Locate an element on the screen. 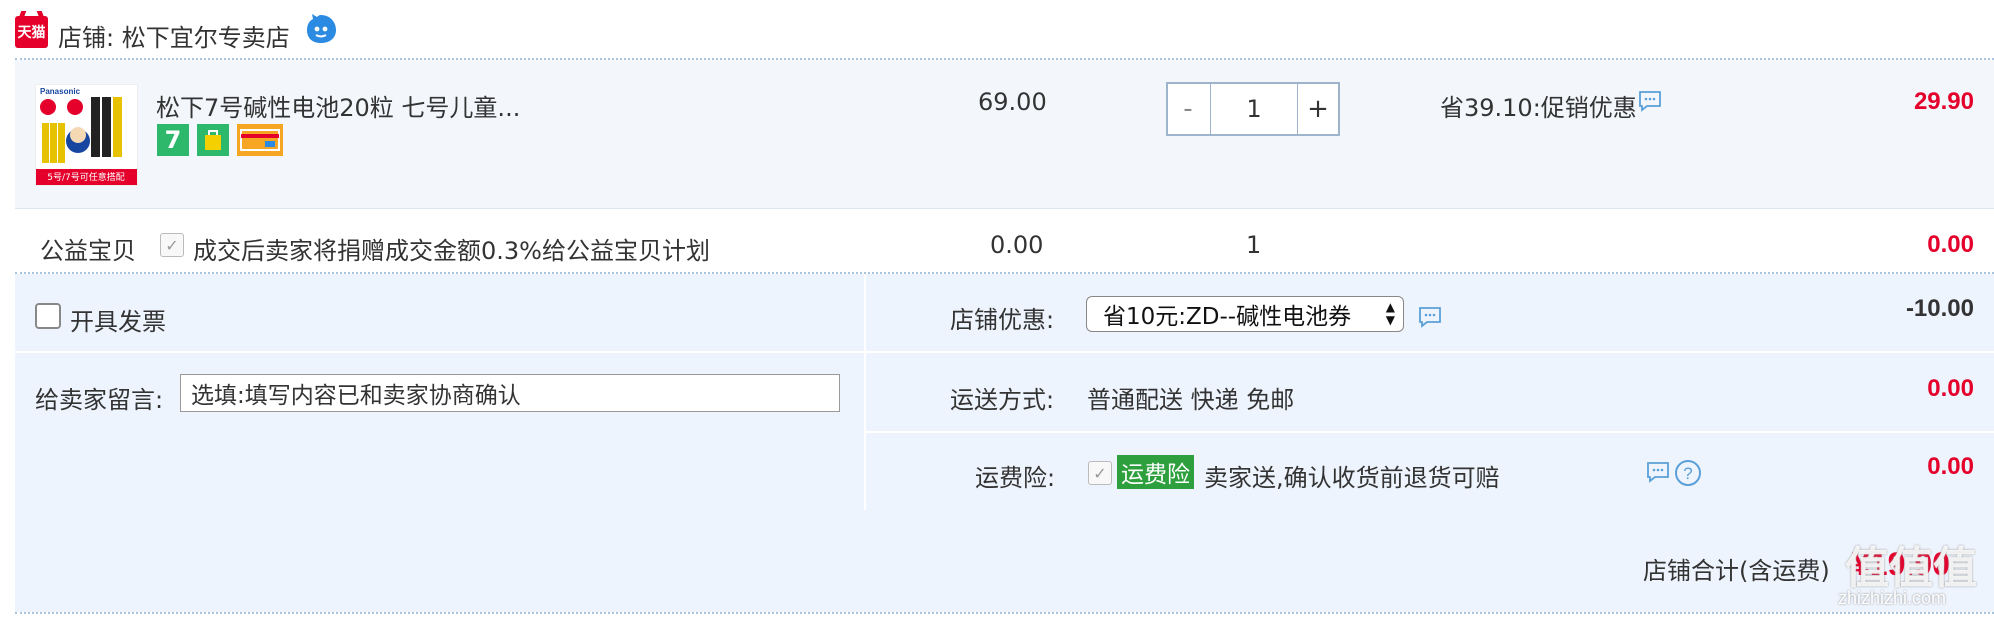  seven-day-return-icon: 7 is located at coordinates (173, 140).